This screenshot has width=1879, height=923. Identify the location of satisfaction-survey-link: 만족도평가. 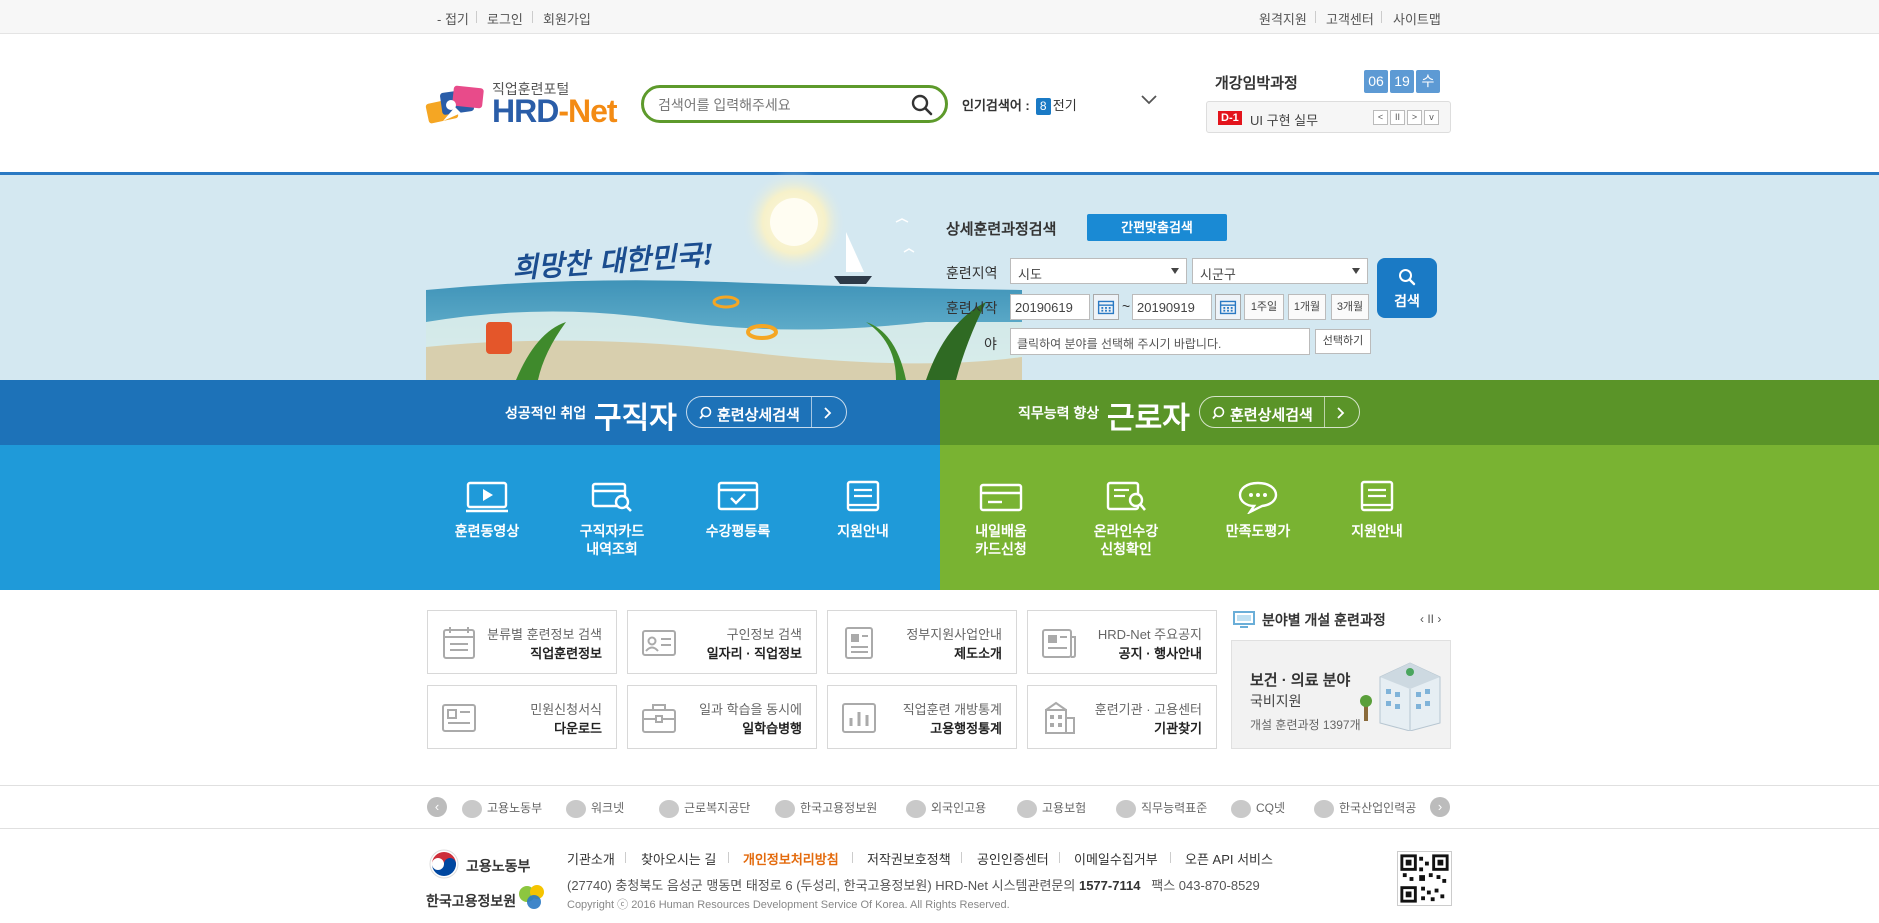
(1258, 510).